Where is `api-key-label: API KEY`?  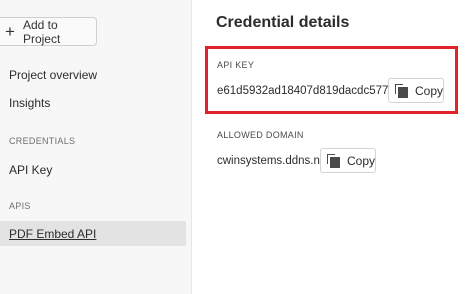
api-key-label: API KEY is located at coordinates (236, 65).